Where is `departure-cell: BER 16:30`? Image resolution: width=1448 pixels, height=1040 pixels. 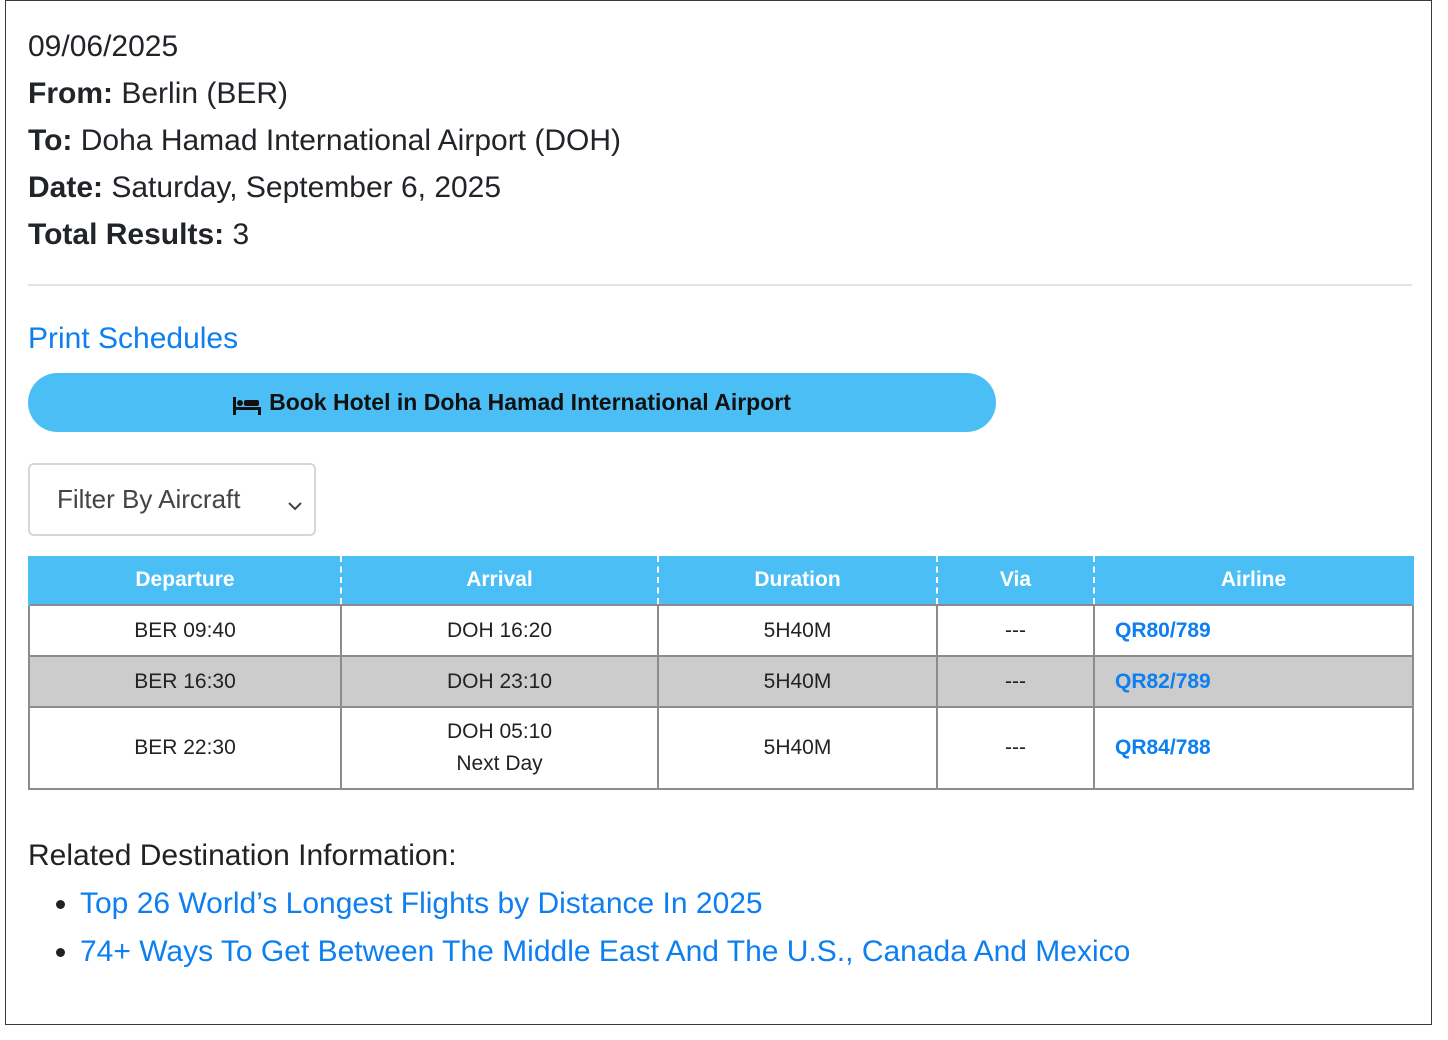
departure-cell: BER 16:30 is located at coordinates (185, 681).